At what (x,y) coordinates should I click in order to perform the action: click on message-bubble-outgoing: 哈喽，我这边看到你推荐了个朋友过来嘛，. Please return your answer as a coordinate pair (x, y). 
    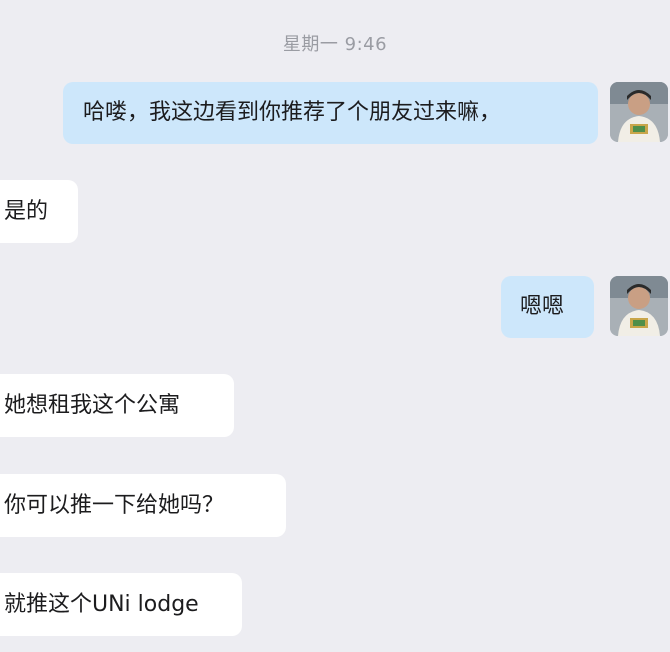
    Looking at the image, I should click on (330, 113).